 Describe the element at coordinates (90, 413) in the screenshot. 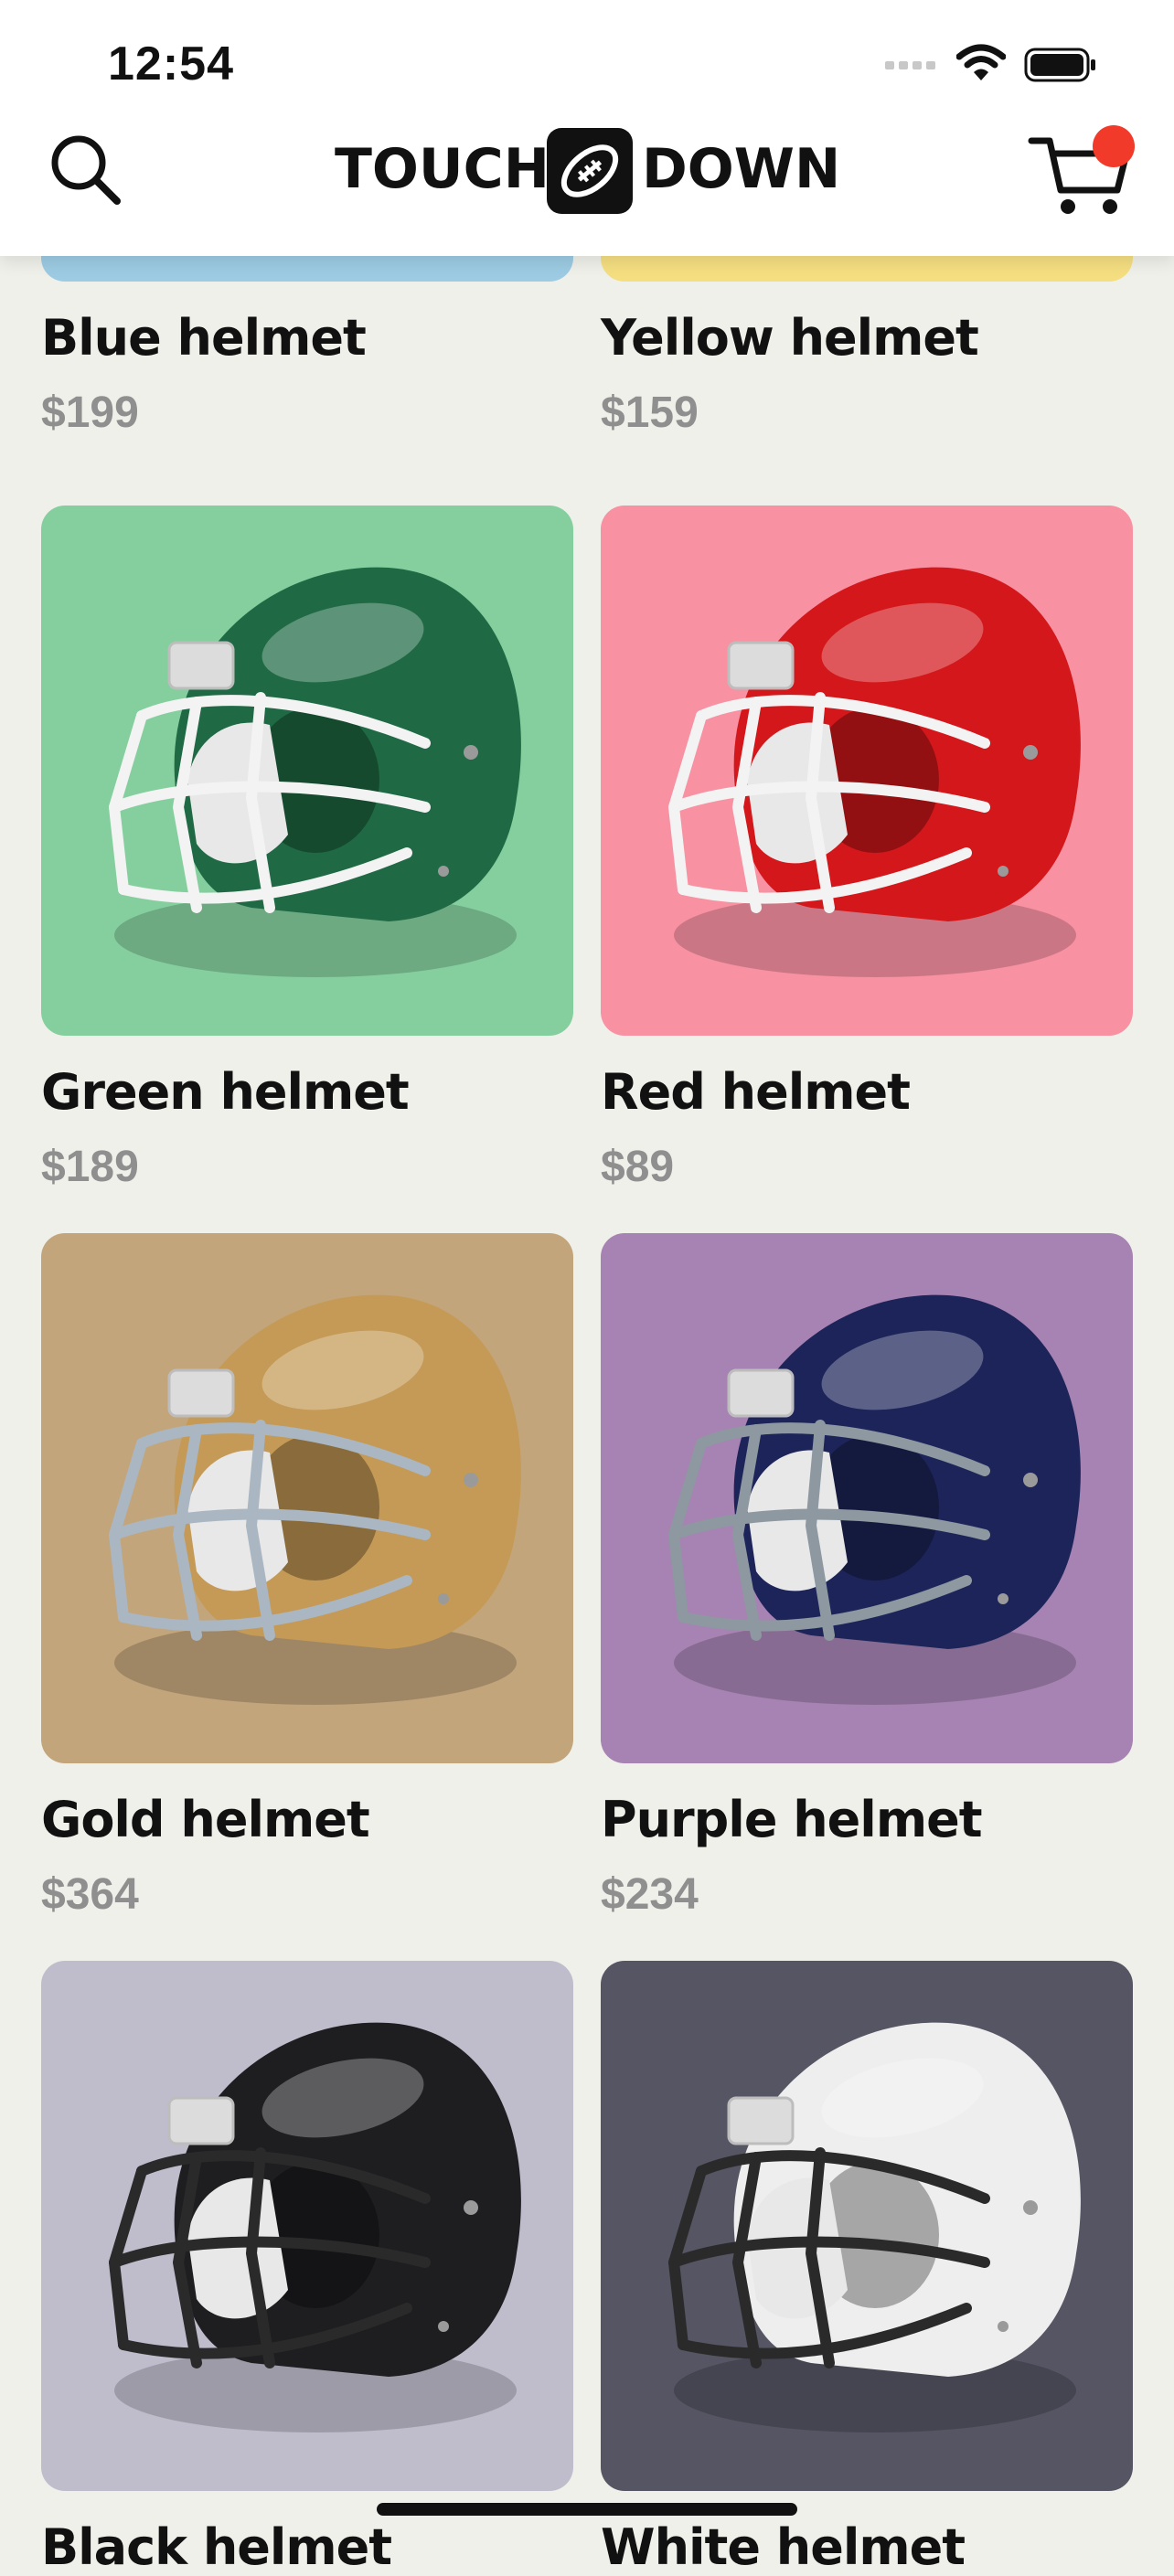

I see `product-price: $199` at that location.